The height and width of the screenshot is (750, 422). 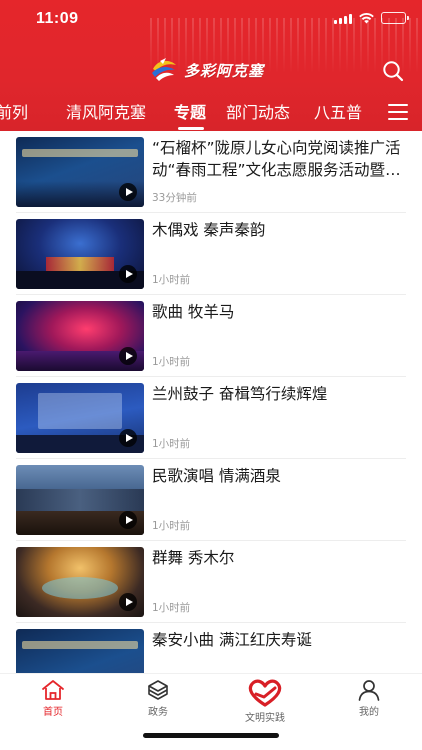 I want to click on article-title: 木偶戏 秦声秦韵, so click(x=209, y=230).